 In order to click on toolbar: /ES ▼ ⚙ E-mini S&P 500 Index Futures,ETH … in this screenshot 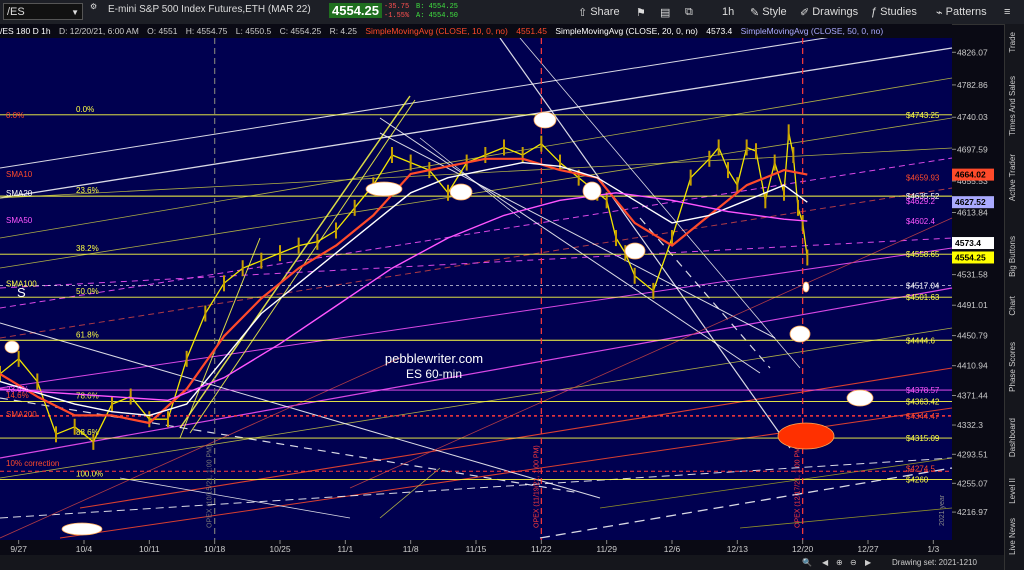, I will do `click(512, 12)`.